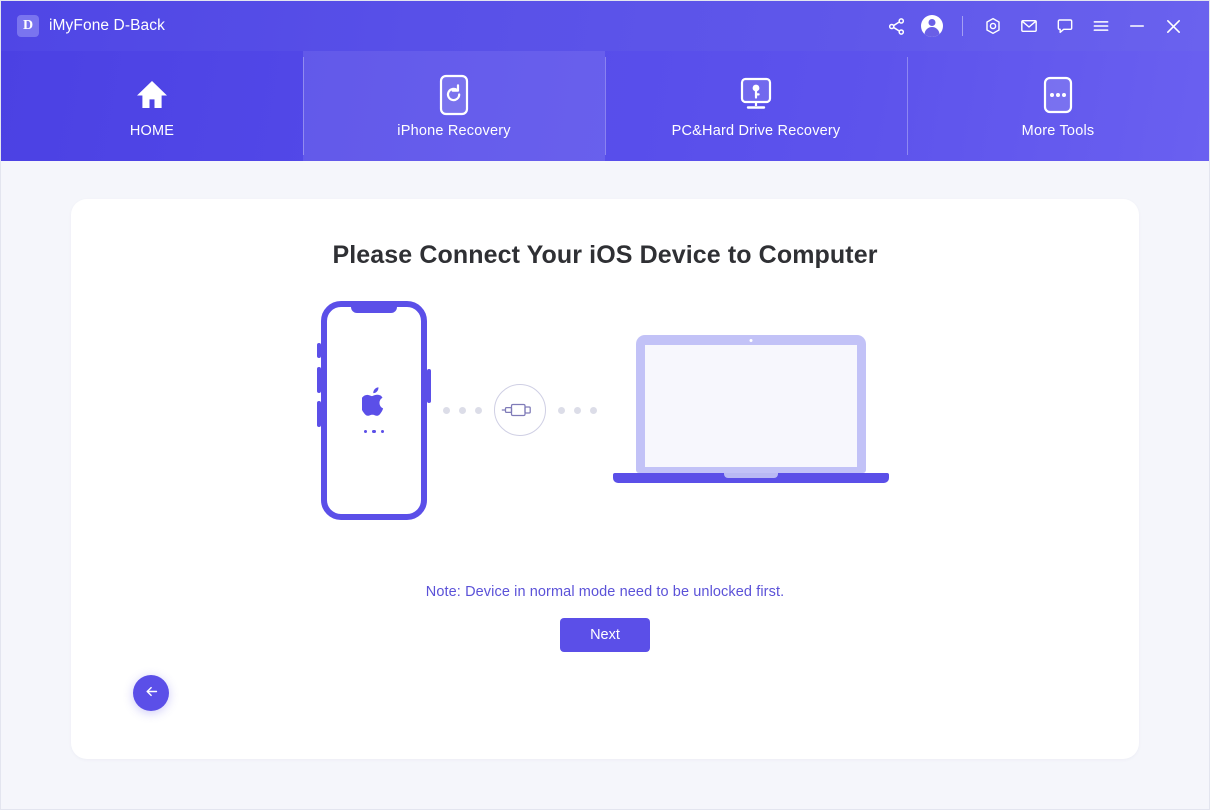 Image resolution: width=1210 pixels, height=810 pixels. I want to click on connection-dots-right, so click(577, 410).